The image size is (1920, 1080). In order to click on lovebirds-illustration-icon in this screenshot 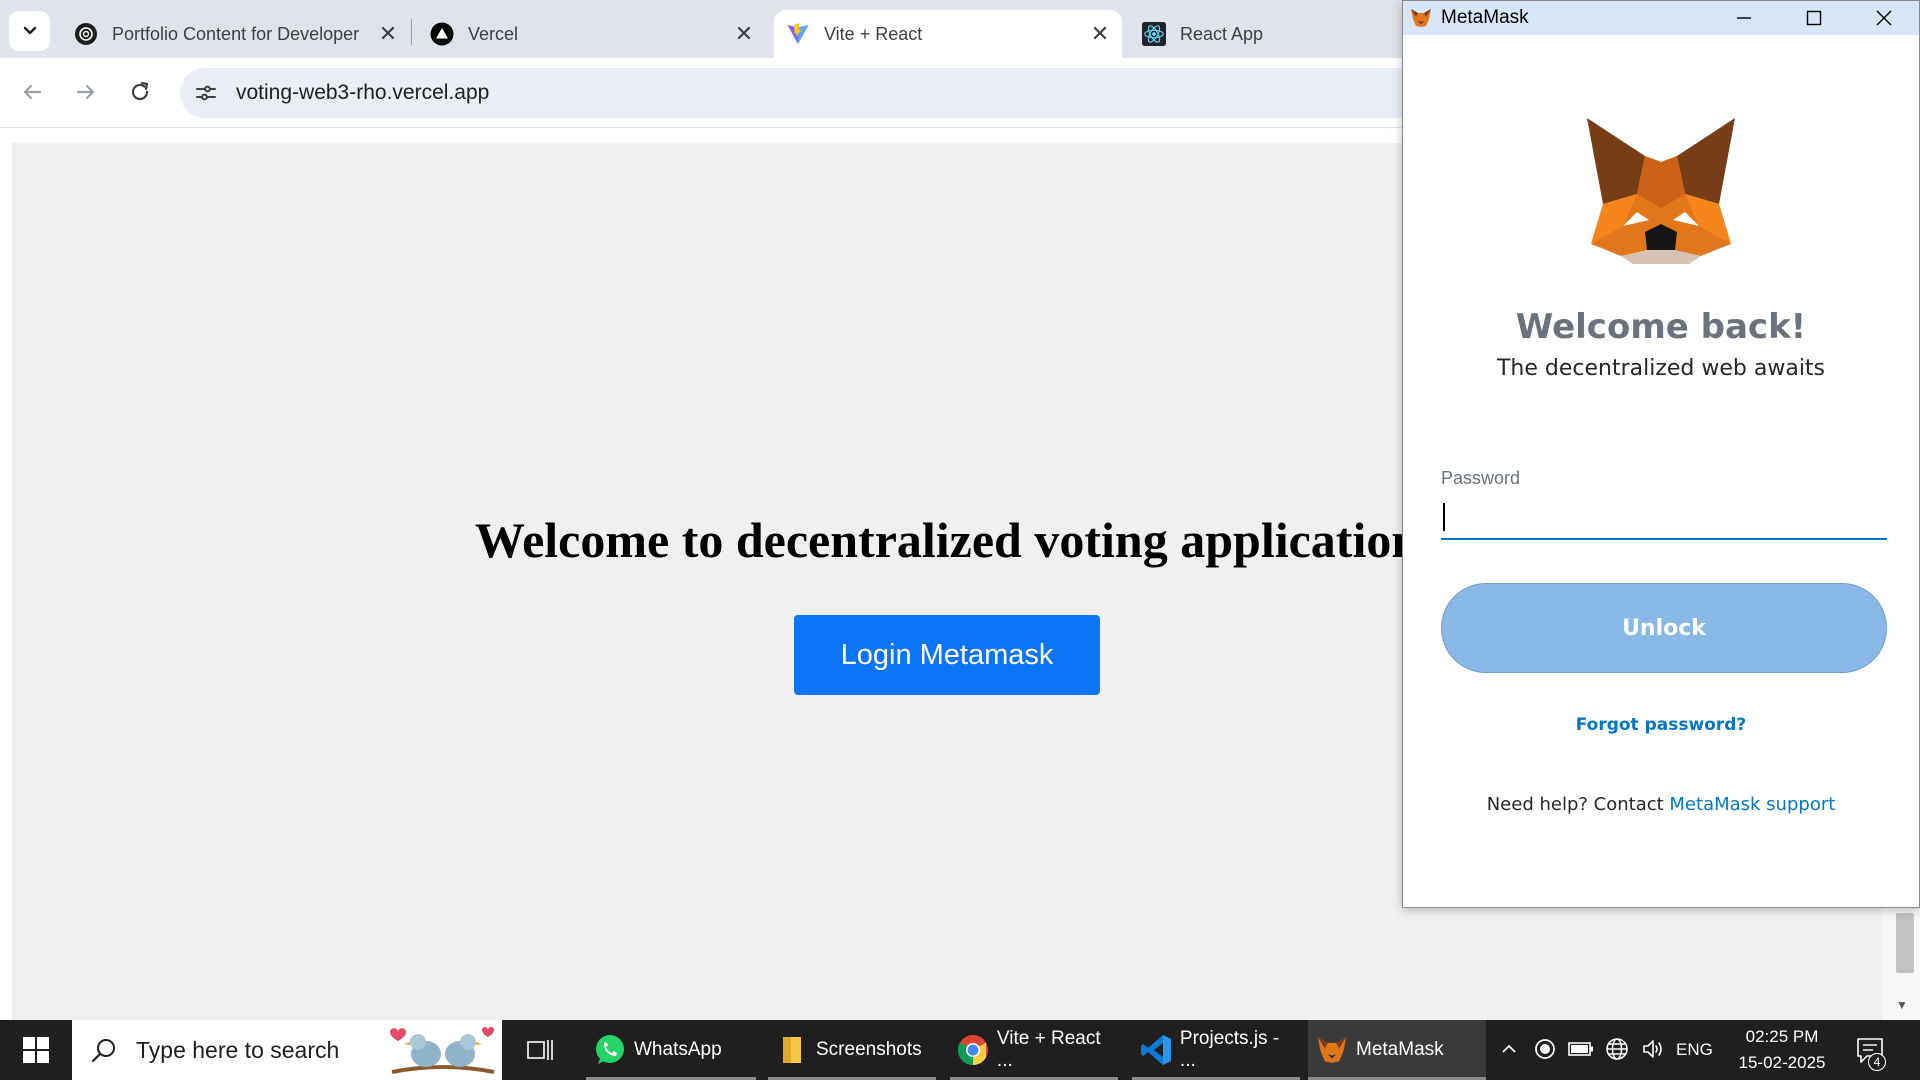, I will do `click(442, 1050)`.